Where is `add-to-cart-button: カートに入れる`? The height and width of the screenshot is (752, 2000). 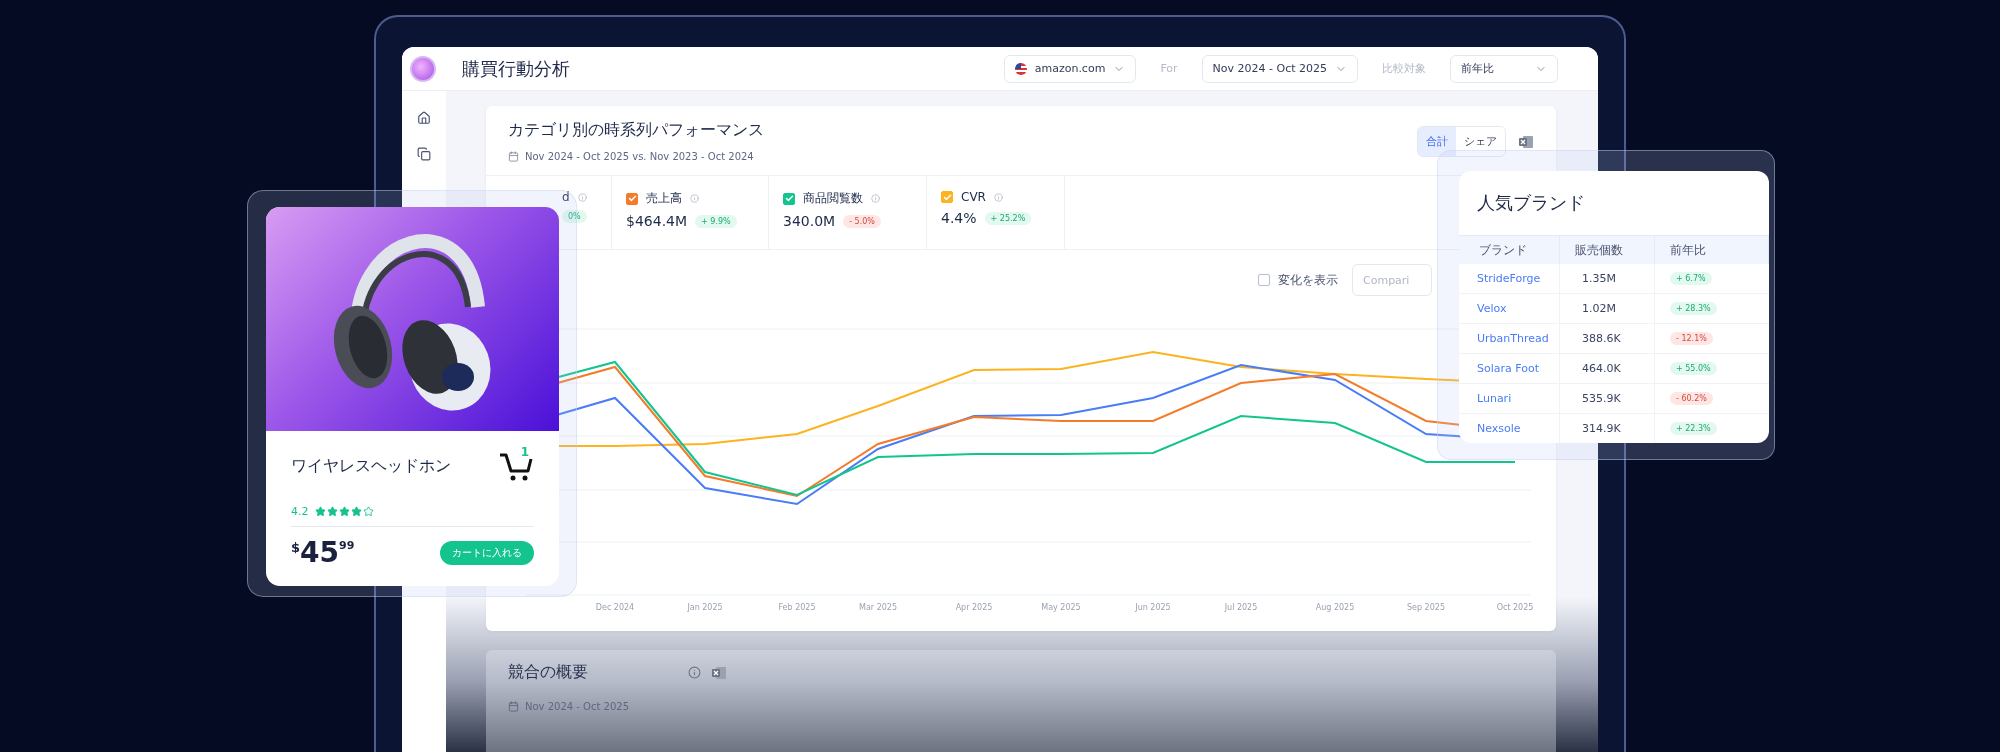 add-to-cart-button: カートに入れる is located at coordinates (487, 553).